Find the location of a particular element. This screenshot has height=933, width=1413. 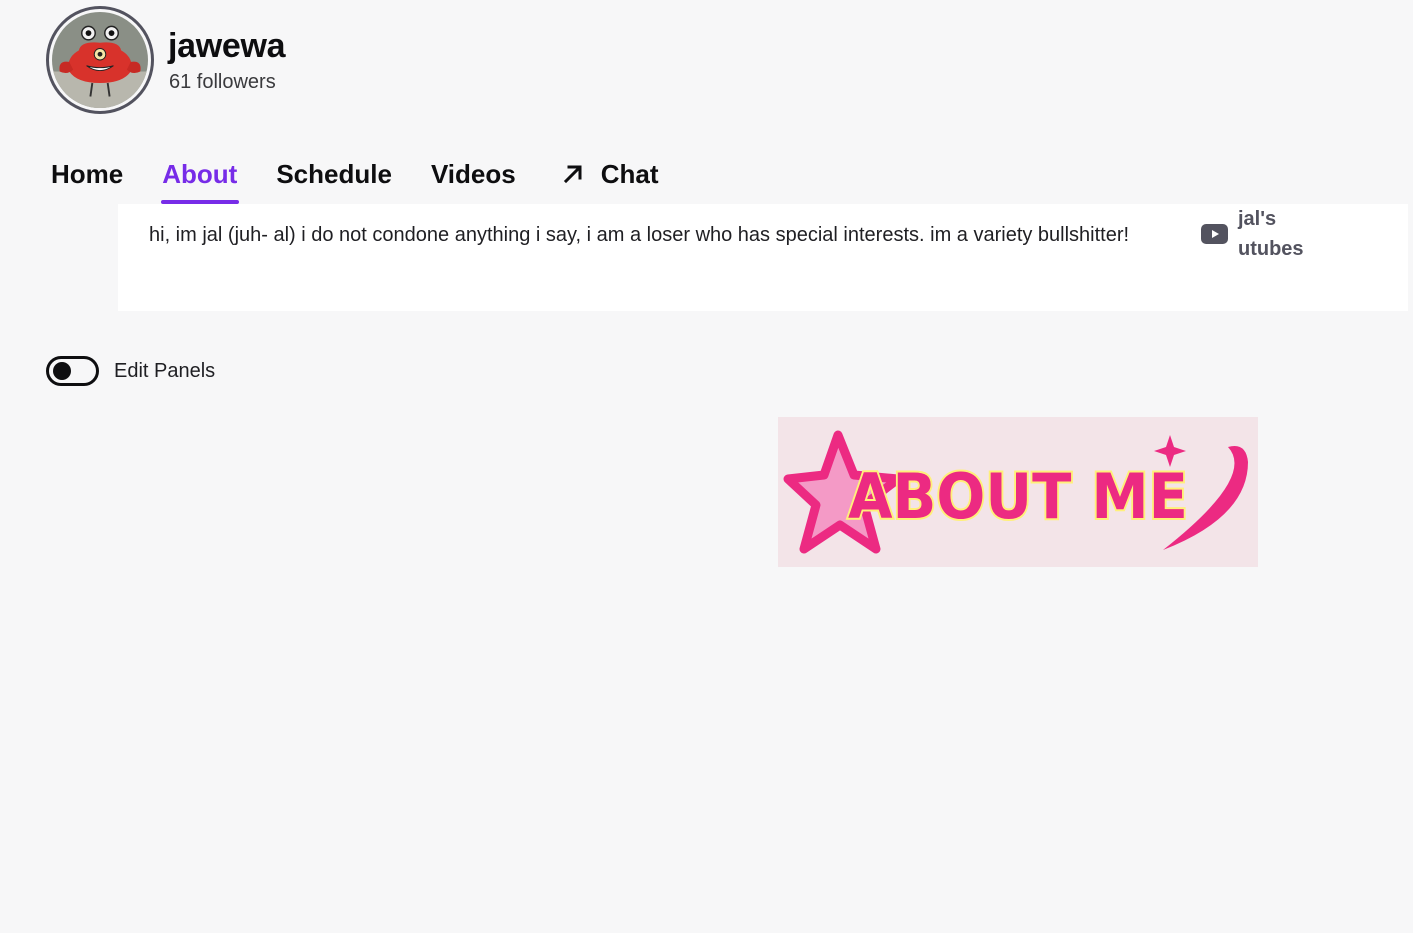

social-link-youtube: jal's utubes is located at coordinates (1259, 234).